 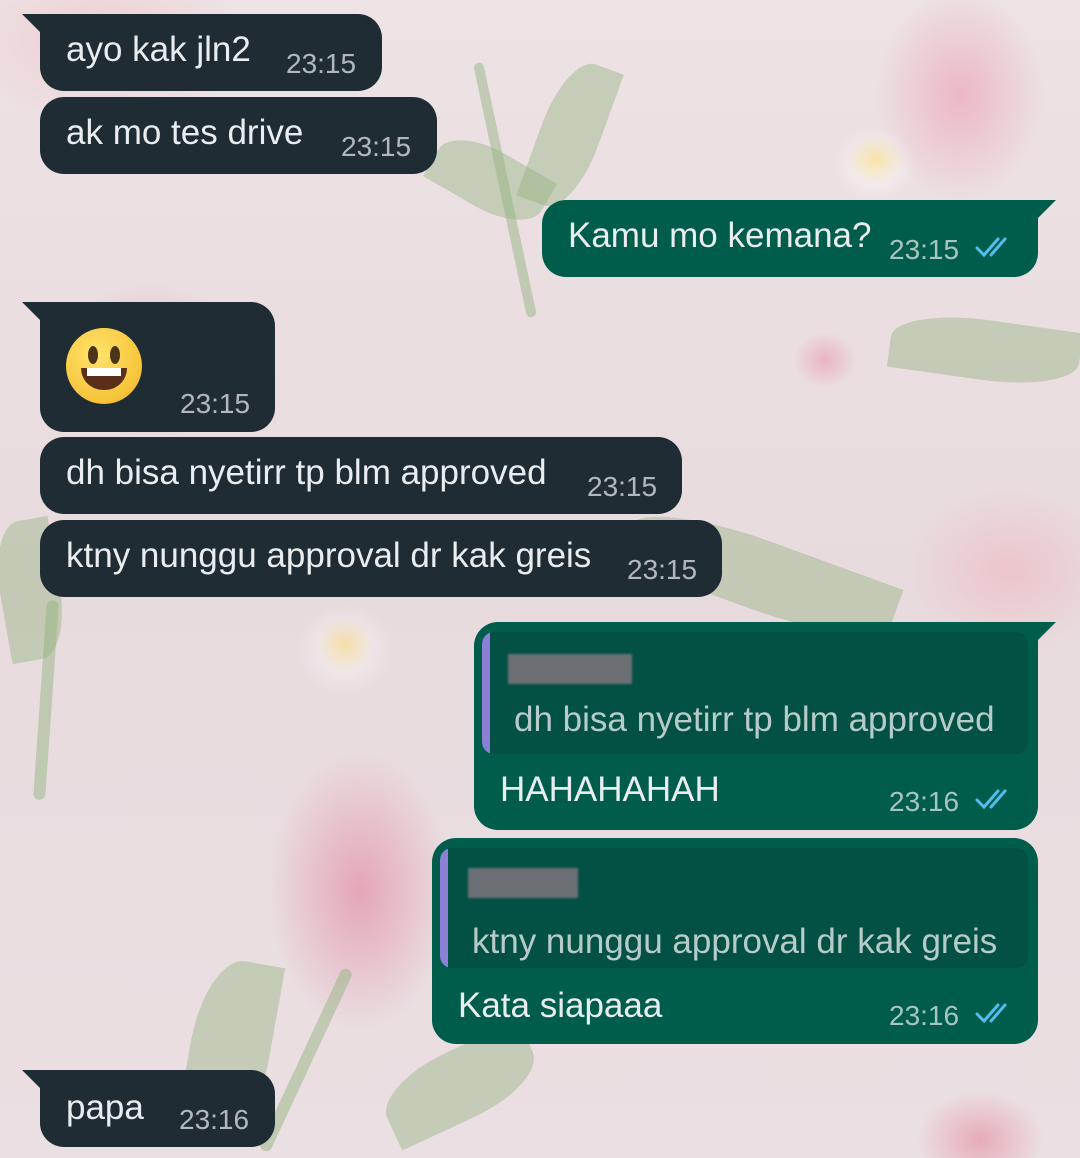 I want to click on message-incoming: dh bisa nyetirr tp blm approved 23:15, so click(x=361, y=475).